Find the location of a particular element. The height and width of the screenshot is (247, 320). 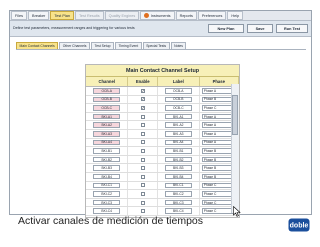

menu-preferences: Preferences is located at coordinates (212, 15).